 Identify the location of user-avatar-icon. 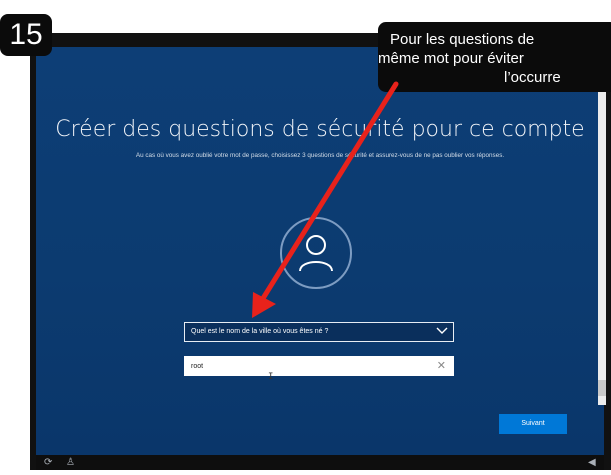
(316, 253).